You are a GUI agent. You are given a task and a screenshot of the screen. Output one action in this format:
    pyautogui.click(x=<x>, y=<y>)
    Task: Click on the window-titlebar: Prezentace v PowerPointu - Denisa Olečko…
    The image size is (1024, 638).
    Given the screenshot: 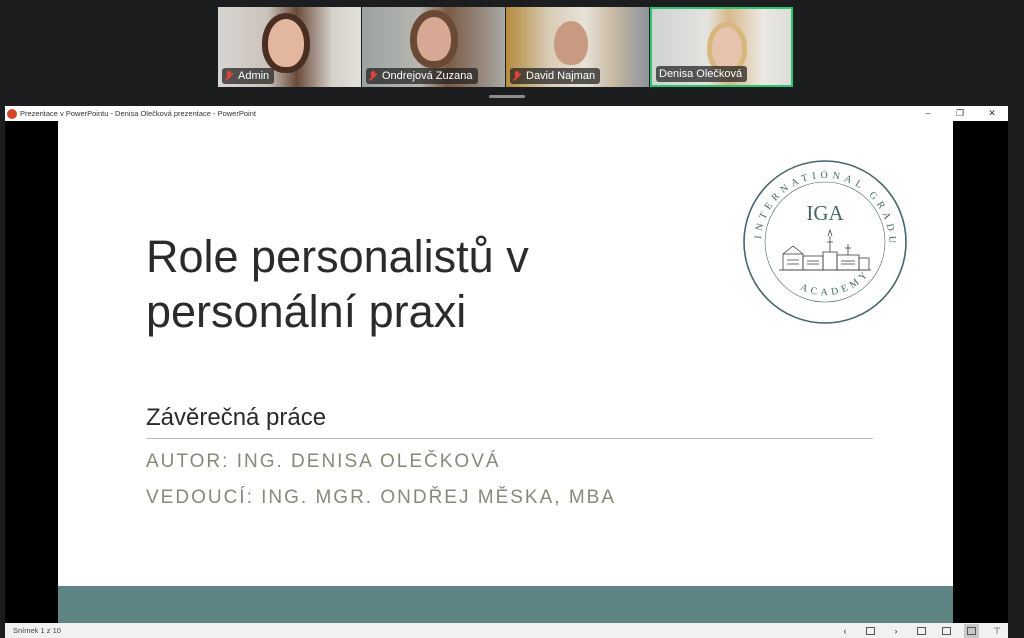 What is the action you would take?
    pyautogui.click(x=506, y=113)
    